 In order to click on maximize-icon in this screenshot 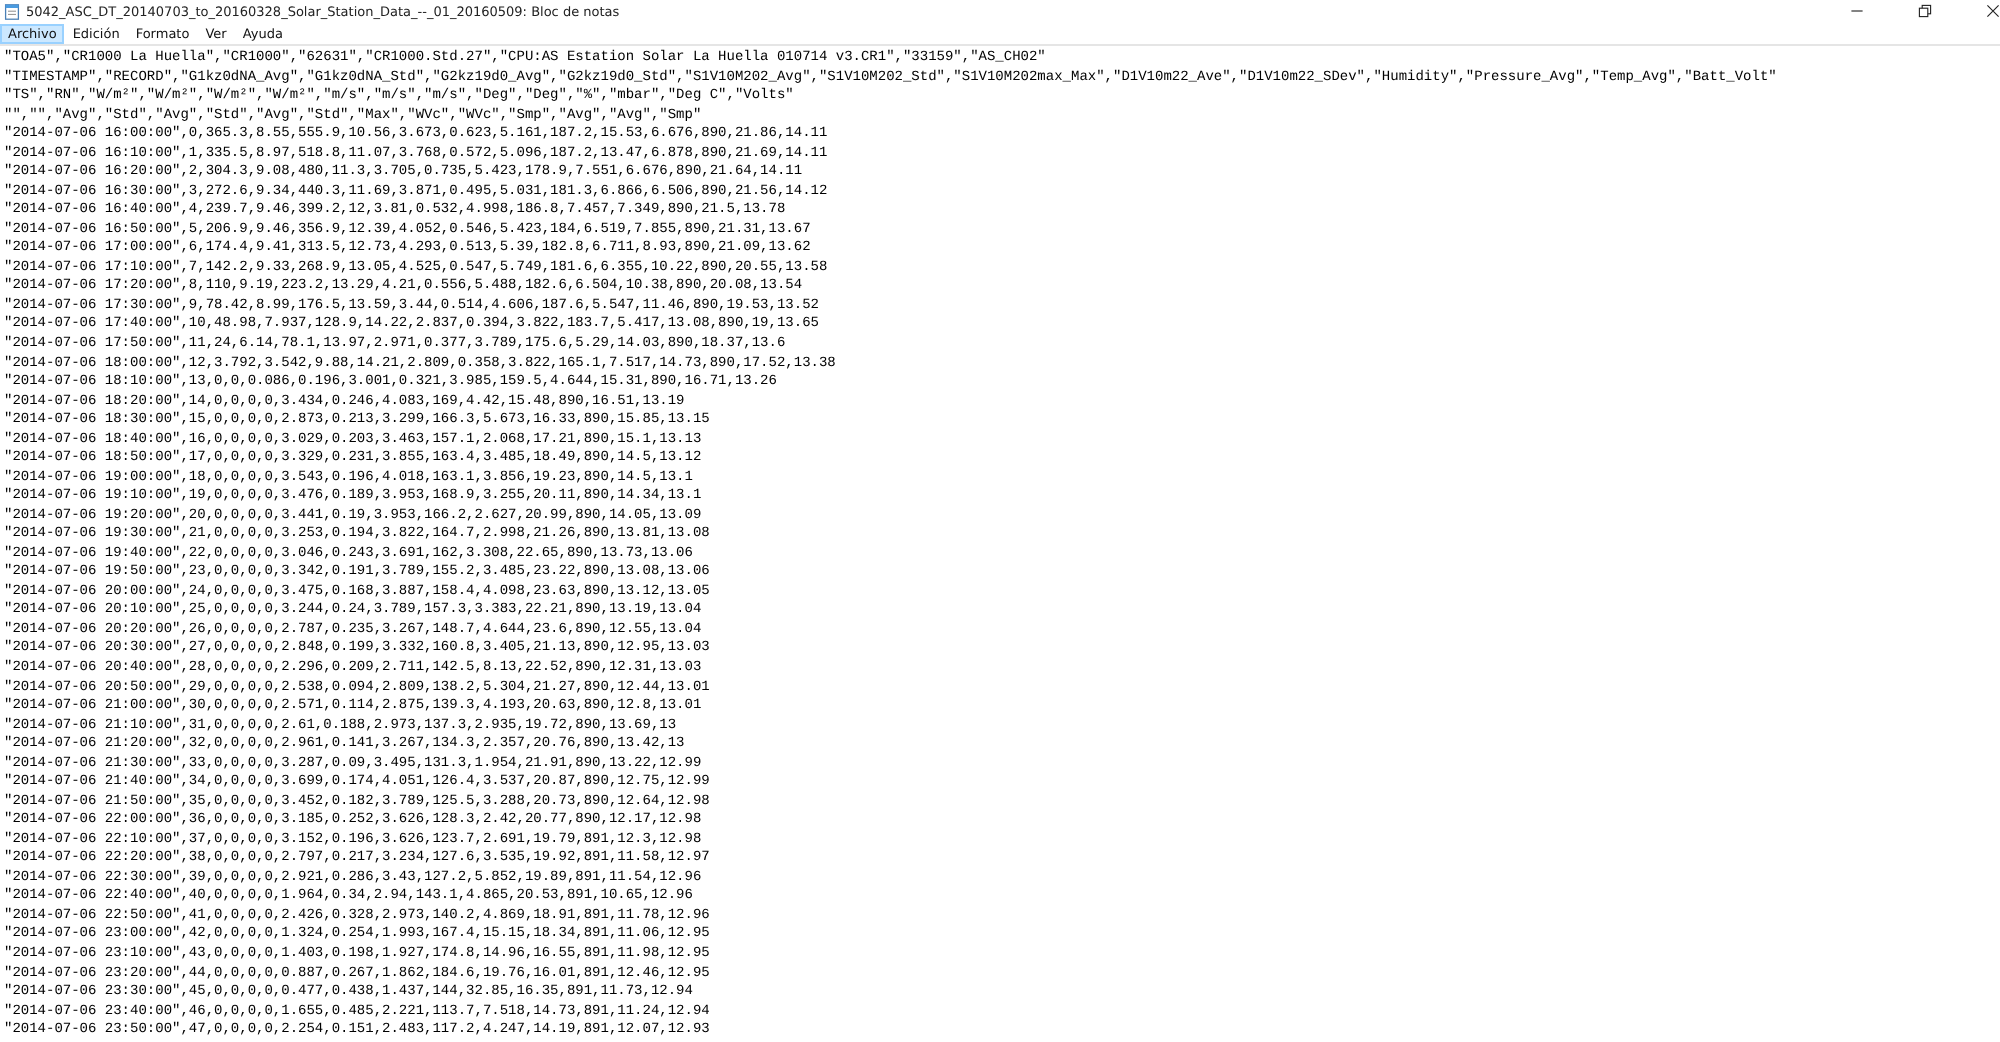, I will do `click(1925, 11)`.